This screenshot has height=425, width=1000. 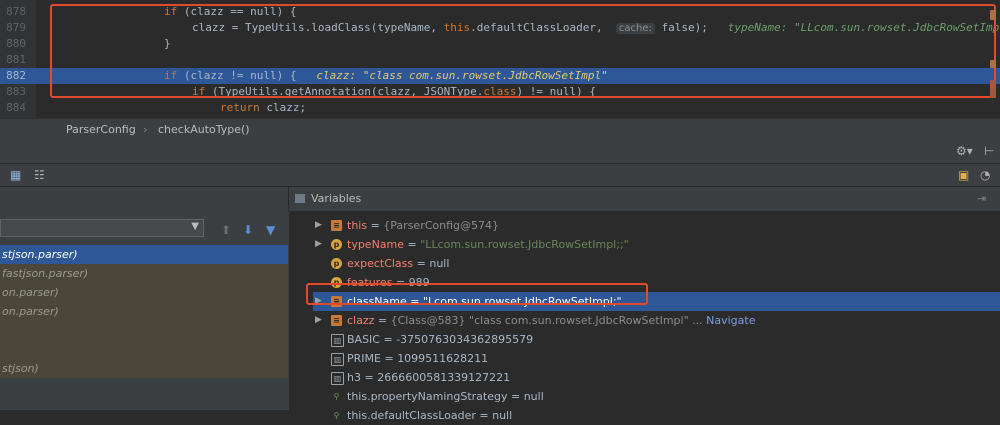 I want to click on navigate-link: Navigate, so click(x=730, y=320).